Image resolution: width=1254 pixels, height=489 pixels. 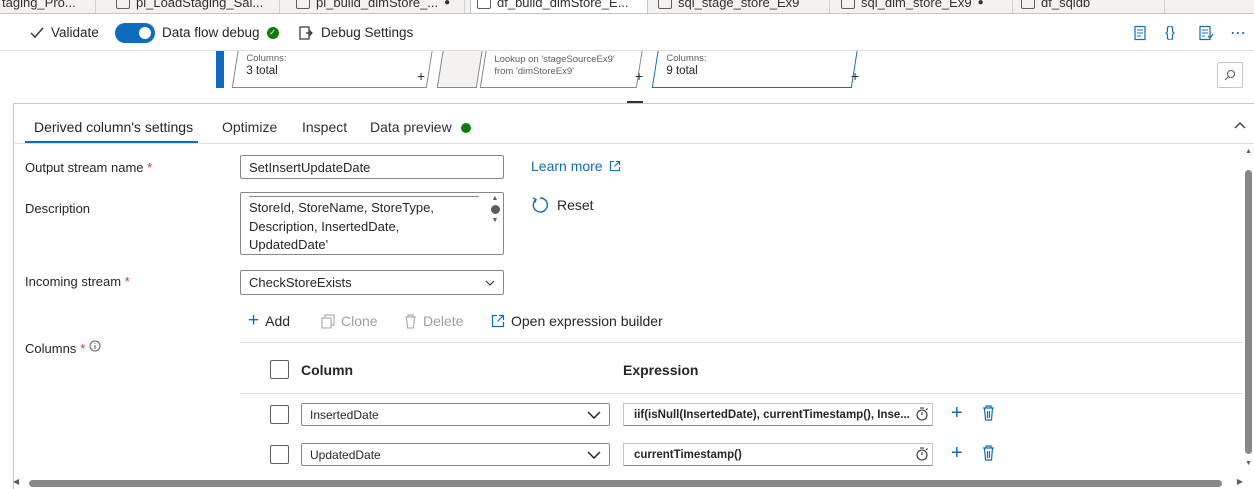 I want to click on incoming-stream-label-text: Incoming stream, so click(x=73, y=281).